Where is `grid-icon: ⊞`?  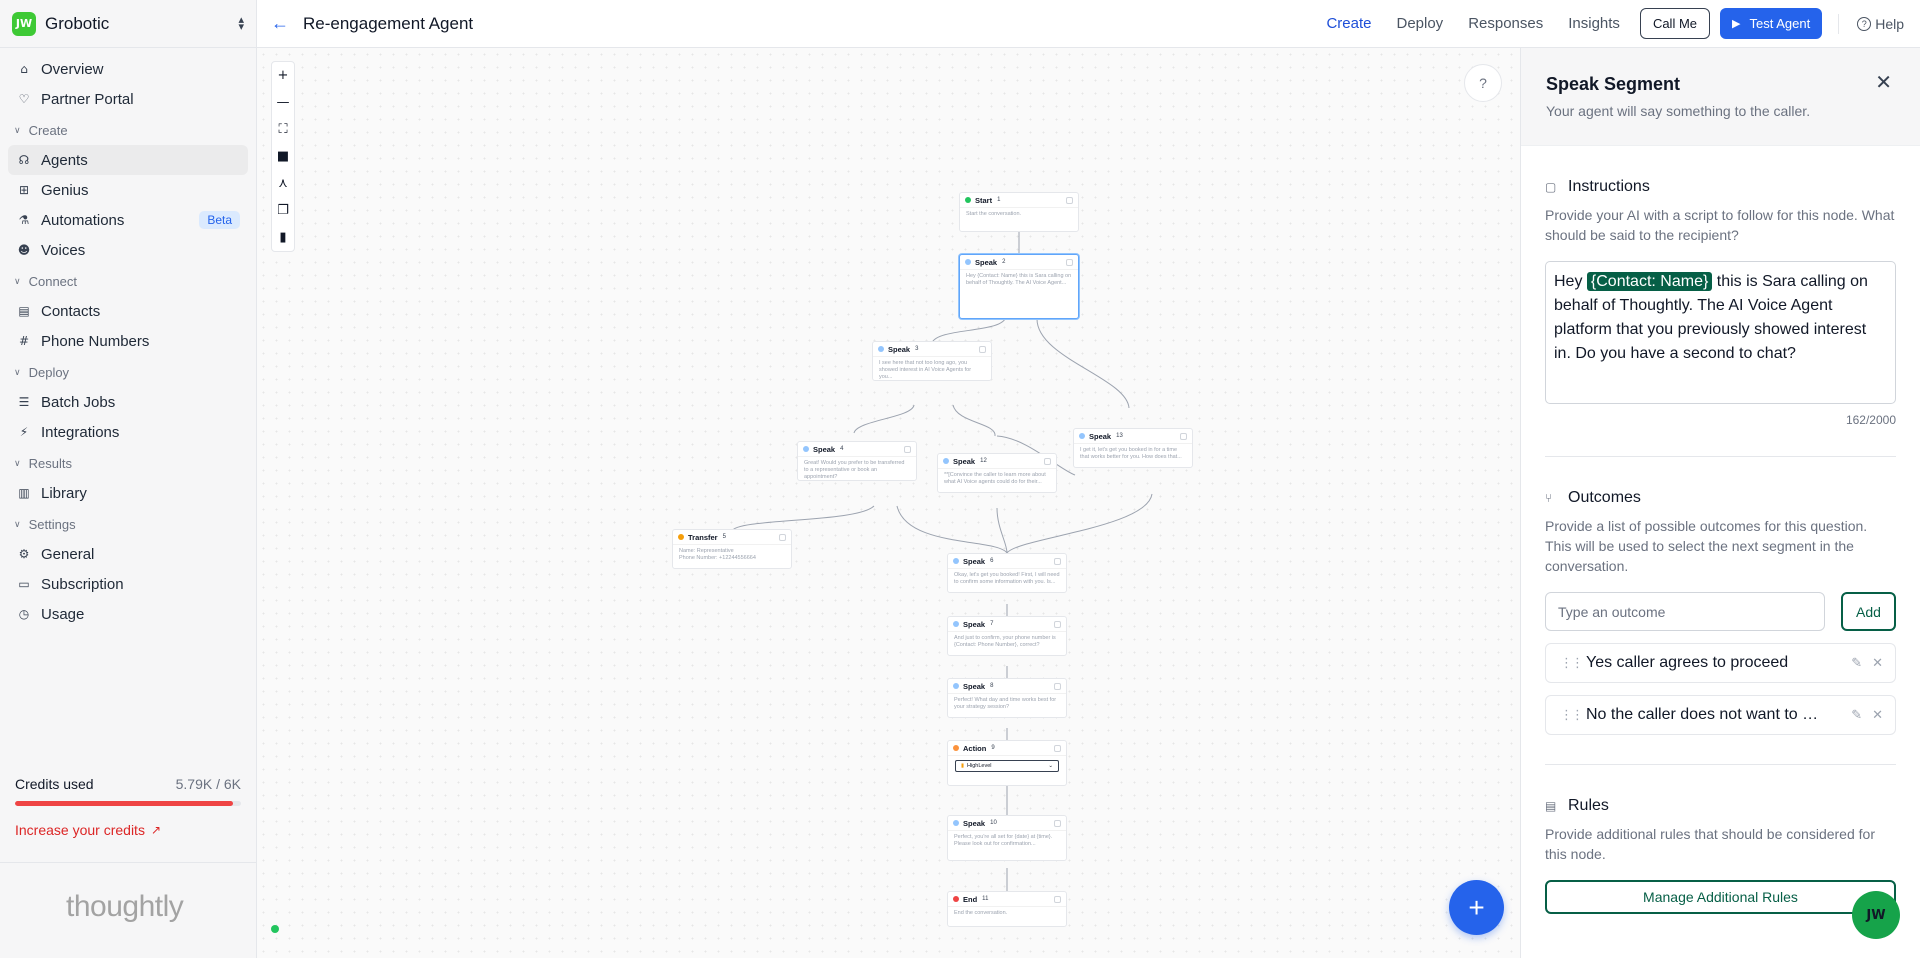 grid-icon: ⊞ is located at coordinates (24, 190).